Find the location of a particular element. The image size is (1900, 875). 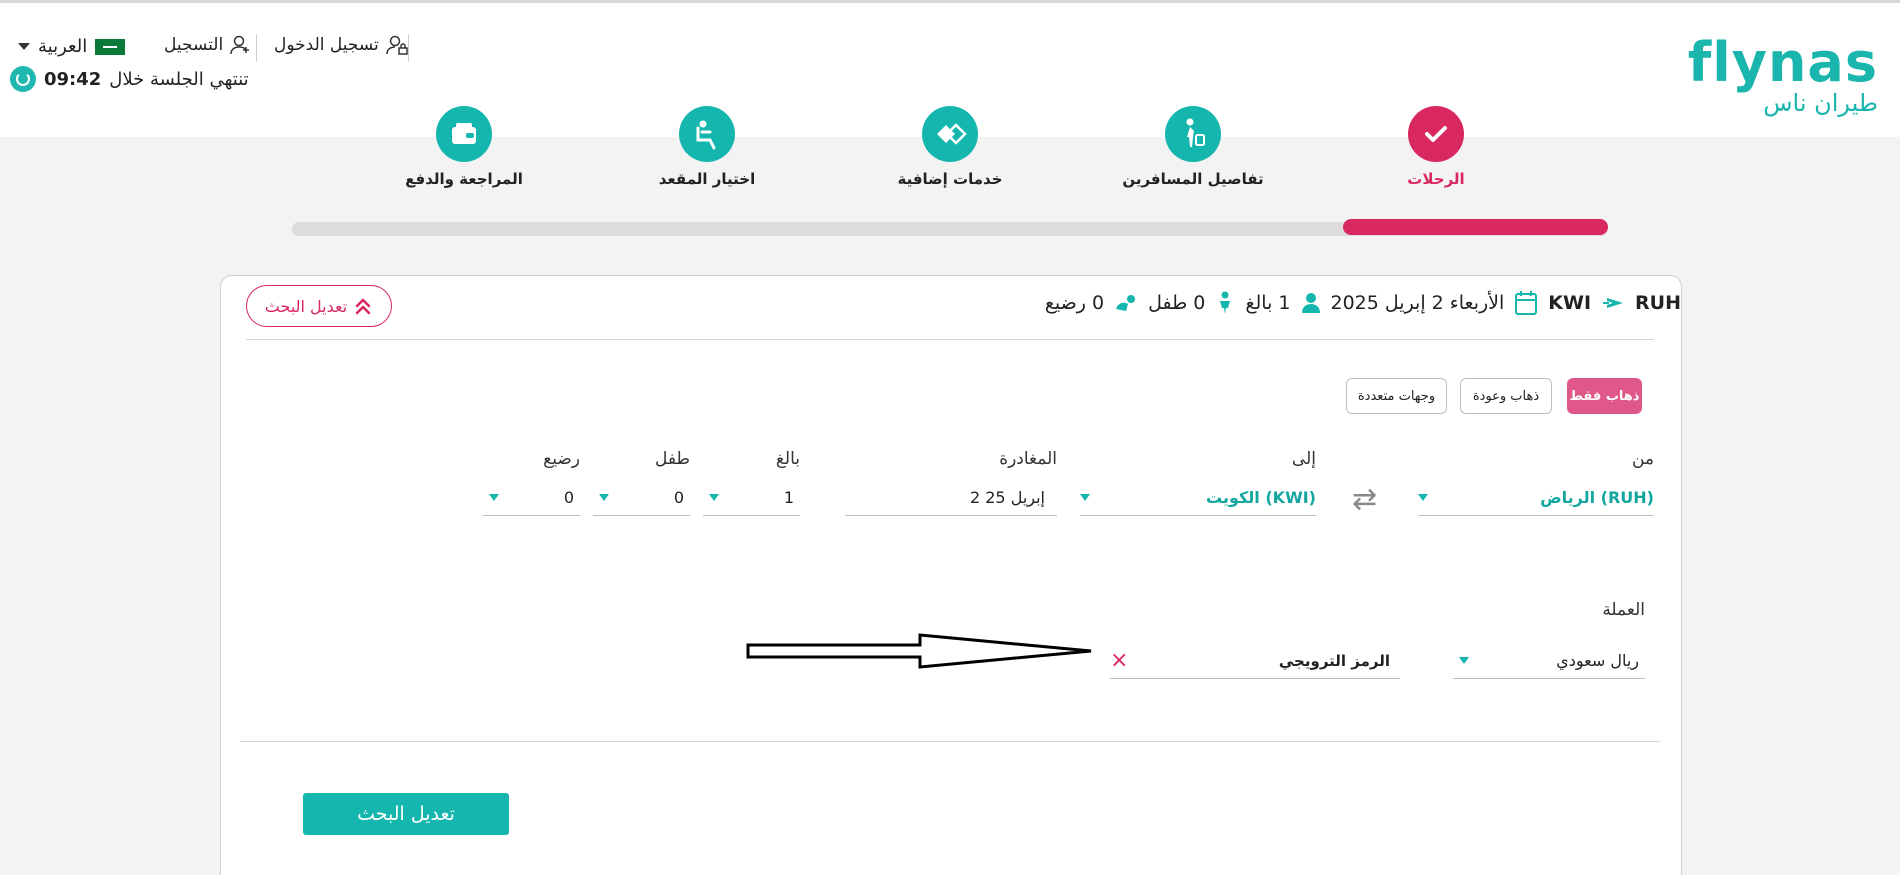

currency-select: ريال سعودي is located at coordinates (1549, 661).